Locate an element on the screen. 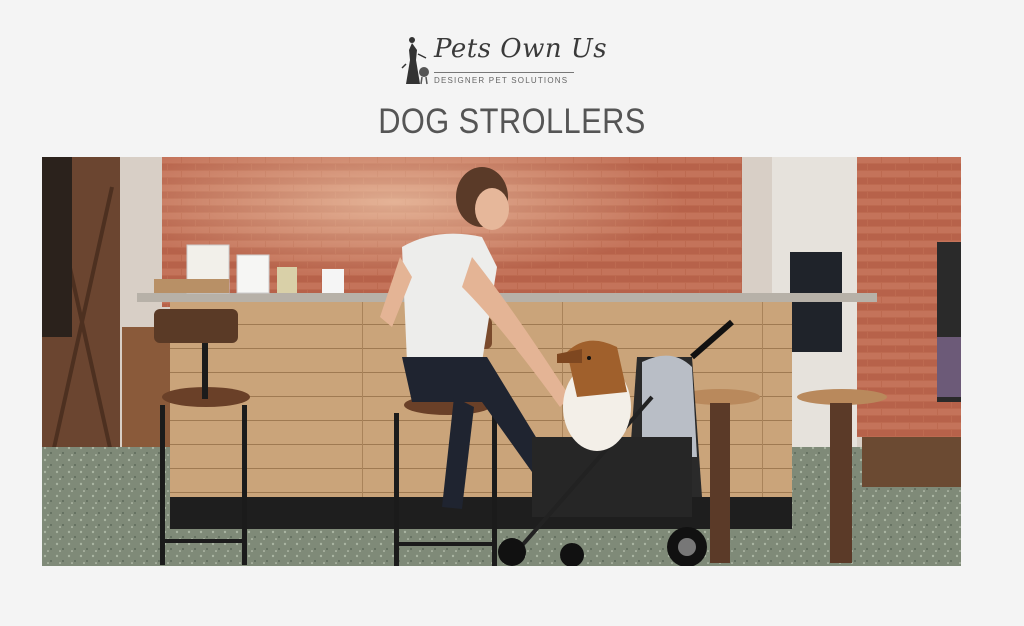 The width and height of the screenshot is (1024, 626). brand-tagline: DESIGNER PET SOLUTIONS is located at coordinates (501, 80).